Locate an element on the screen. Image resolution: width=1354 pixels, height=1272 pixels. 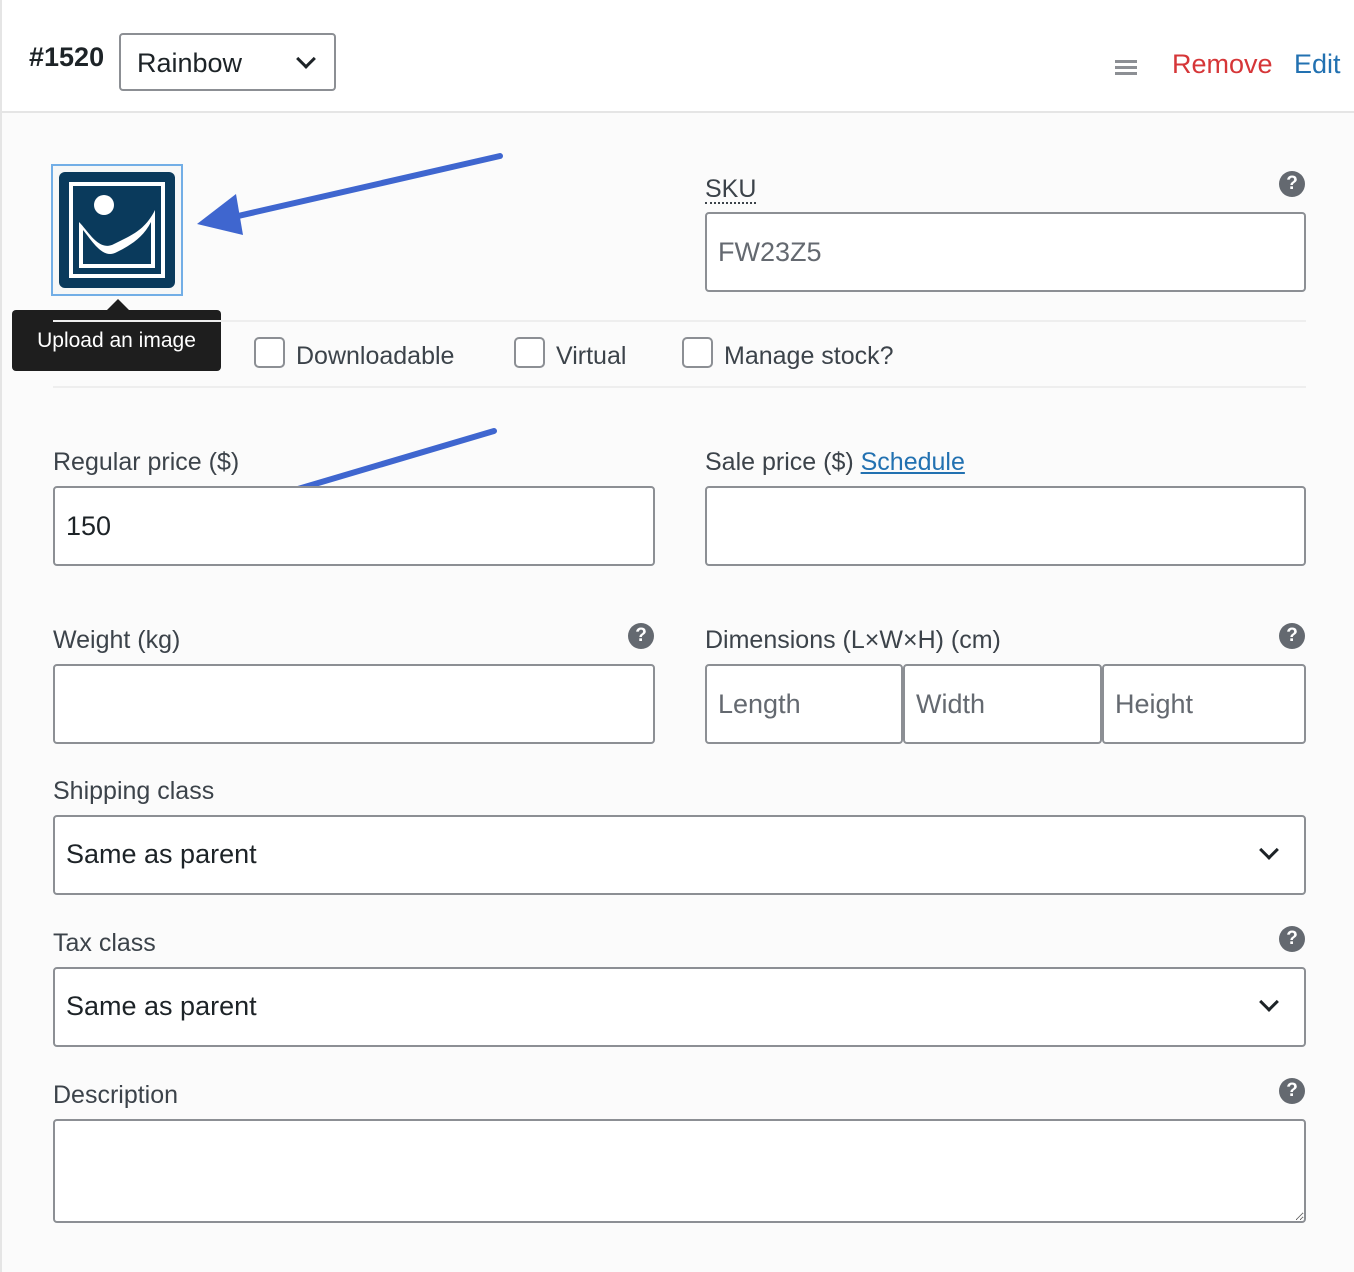
tax-class-label: Tax class is located at coordinates (104, 943).